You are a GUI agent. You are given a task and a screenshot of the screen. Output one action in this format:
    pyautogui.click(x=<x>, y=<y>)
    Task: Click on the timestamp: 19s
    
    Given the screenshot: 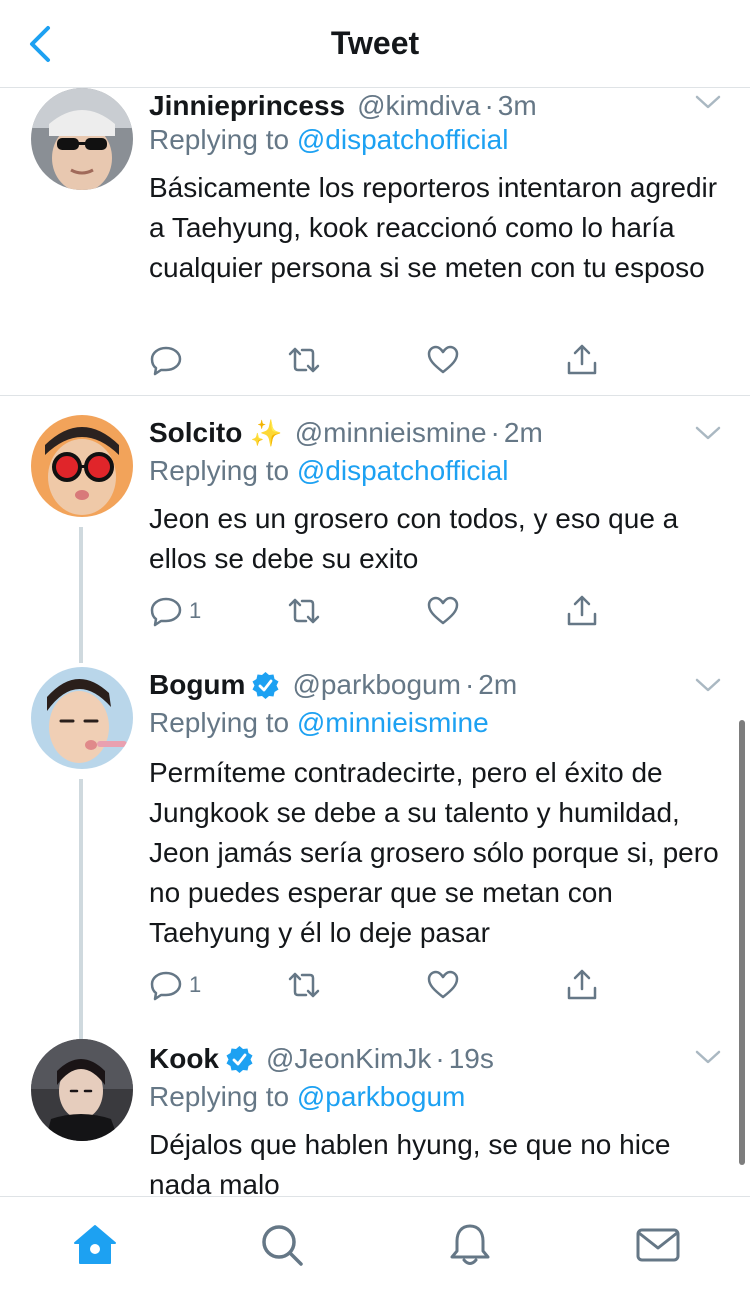 What is the action you would take?
    pyautogui.click(x=471, y=1059)
    